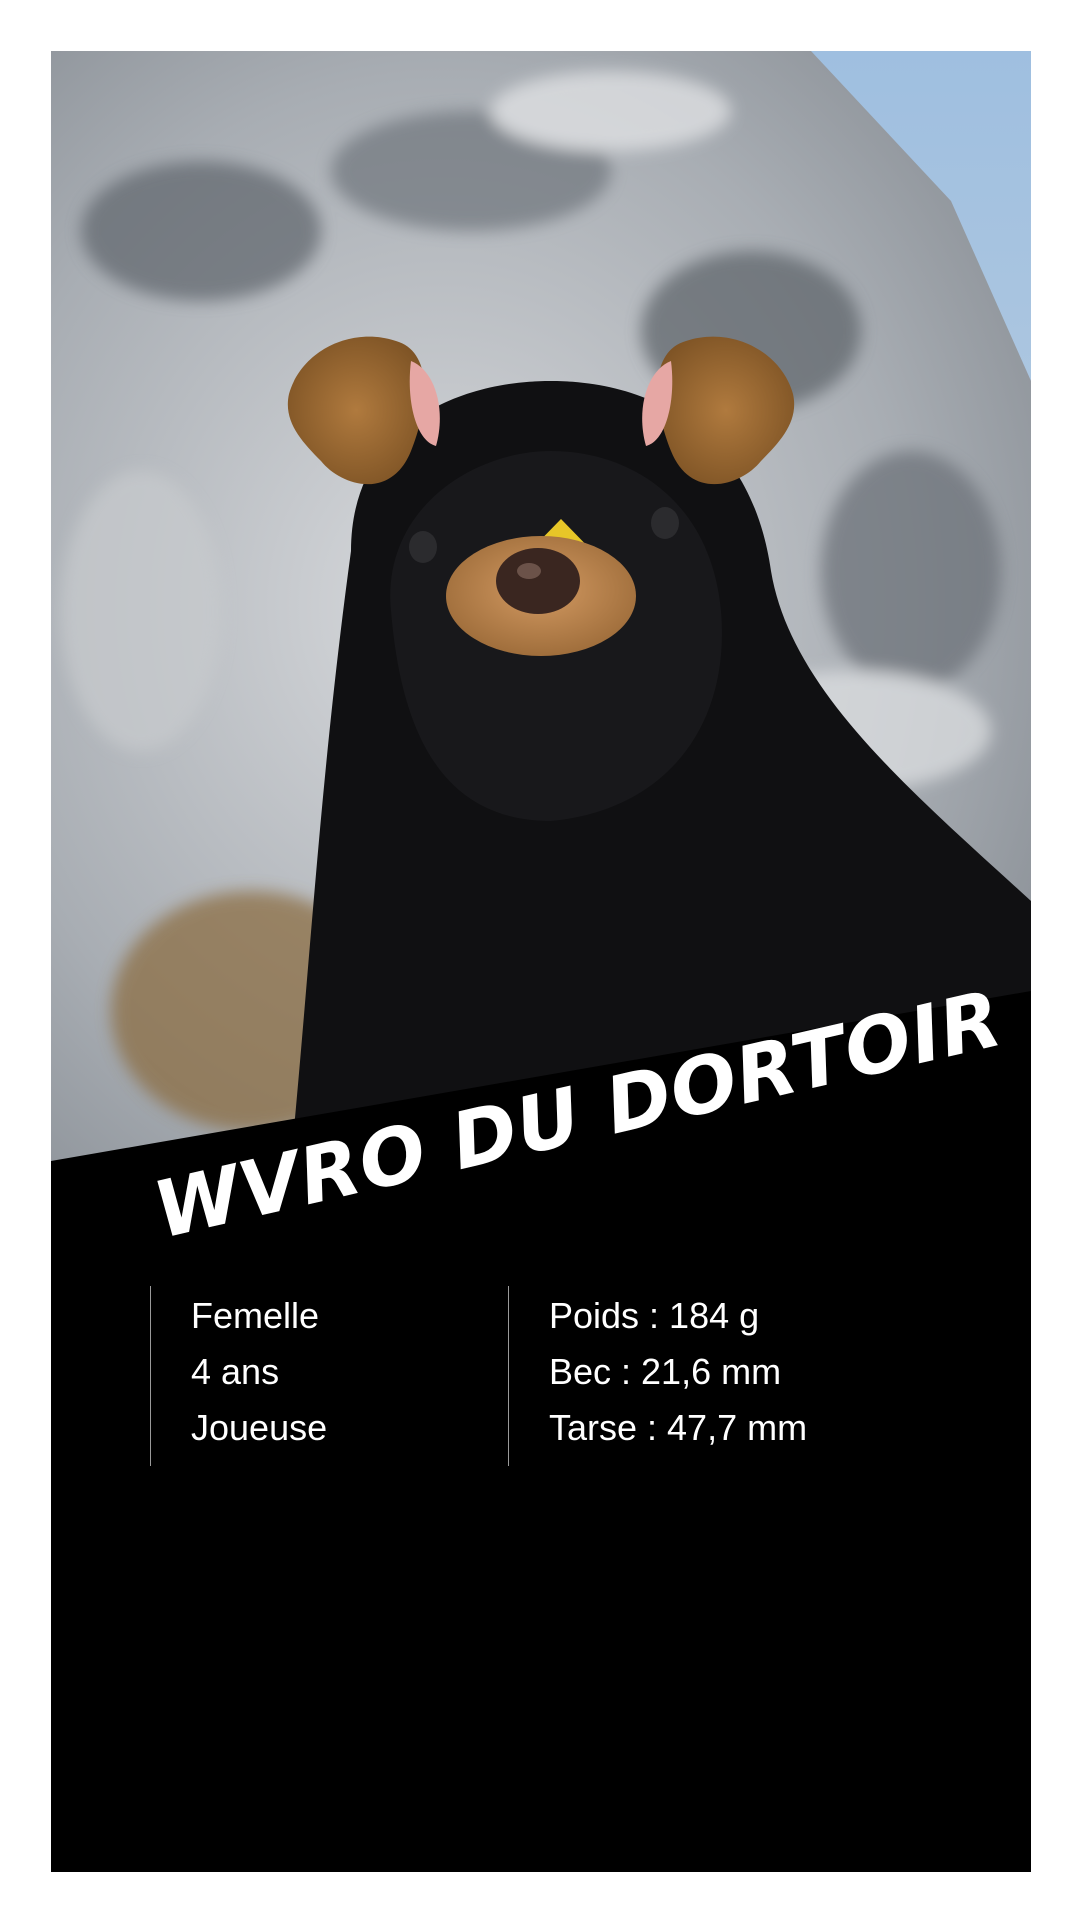  What do you see at coordinates (665, 1371) in the screenshot?
I see `measurement-beak: Bec : 21,6 mm` at bounding box center [665, 1371].